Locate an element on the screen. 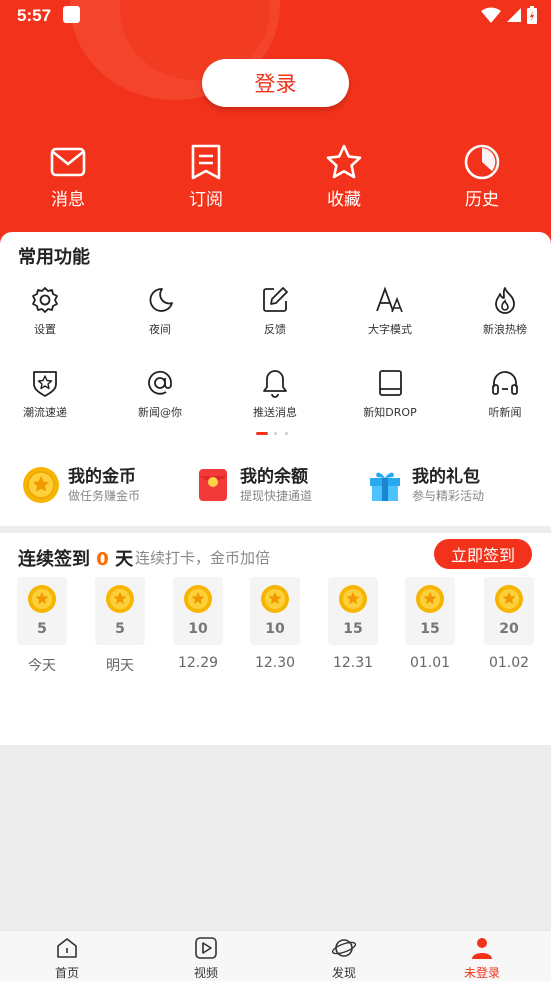  func-large-font: 大字模式 is located at coordinates (390, 311).